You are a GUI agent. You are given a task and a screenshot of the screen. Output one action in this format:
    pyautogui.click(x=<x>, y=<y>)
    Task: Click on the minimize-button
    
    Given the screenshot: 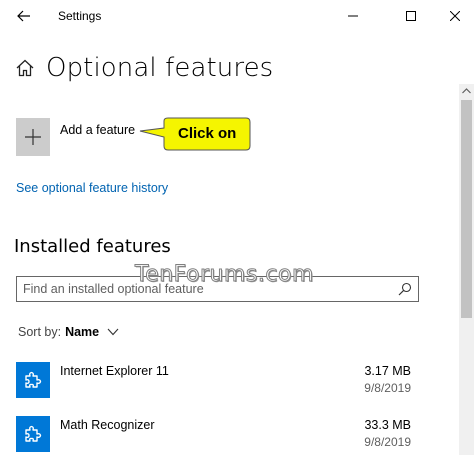 What is the action you would take?
    pyautogui.click(x=353, y=16)
    